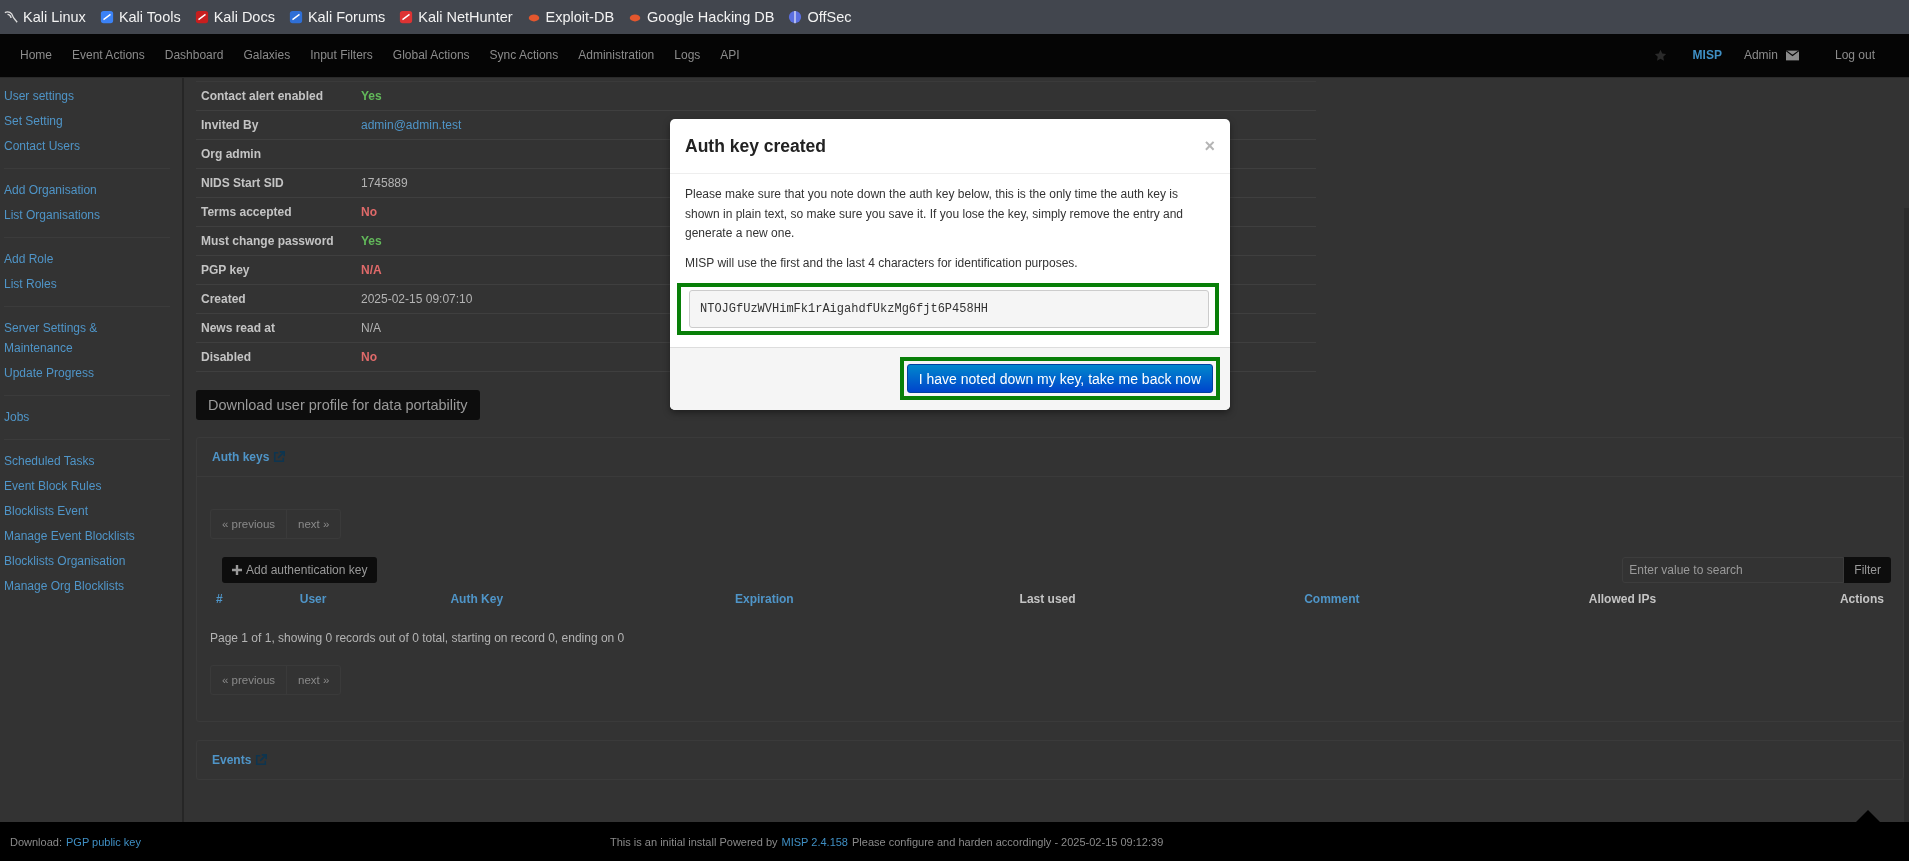 The width and height of the screenshot is (1909, 861). I want to click on modal-message: MISP will use the first and the last 4 characters for identification purposes., so click(882, 263).